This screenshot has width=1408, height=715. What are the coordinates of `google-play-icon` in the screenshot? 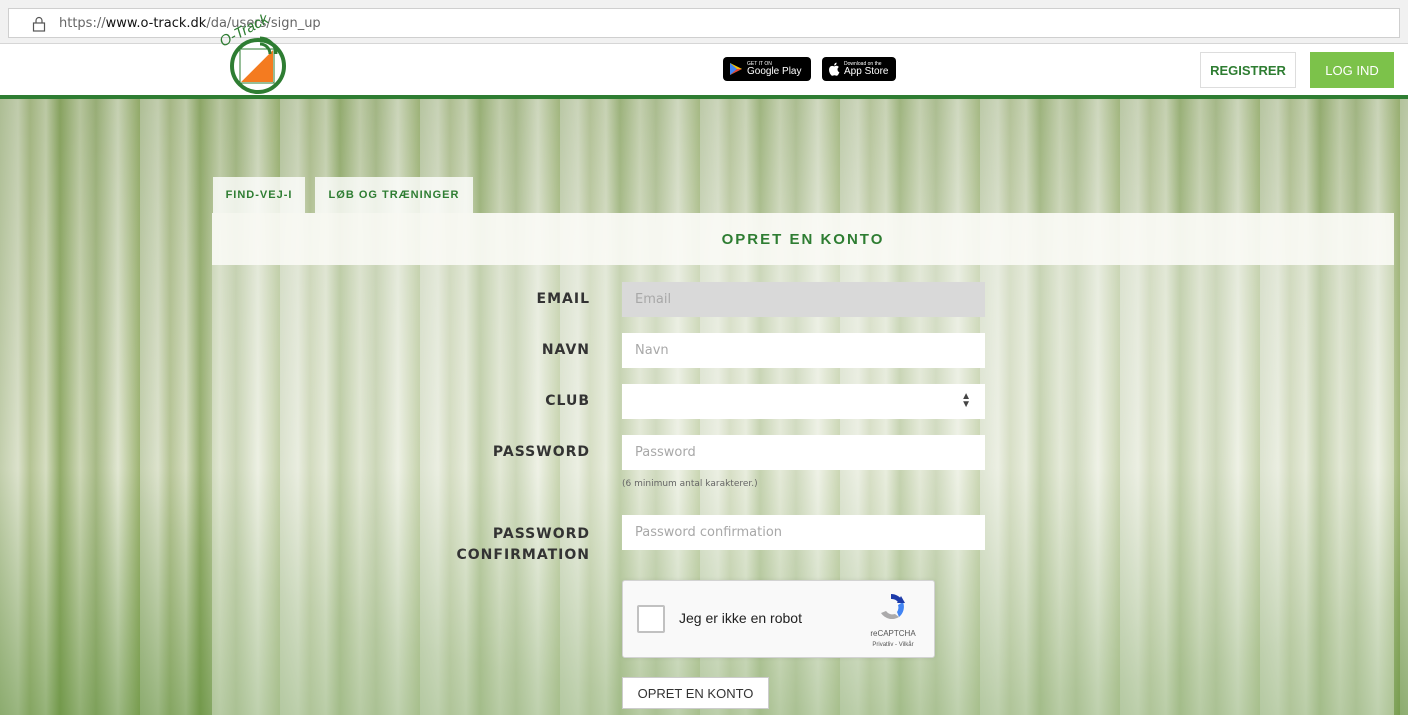 It's located at (736, 69).